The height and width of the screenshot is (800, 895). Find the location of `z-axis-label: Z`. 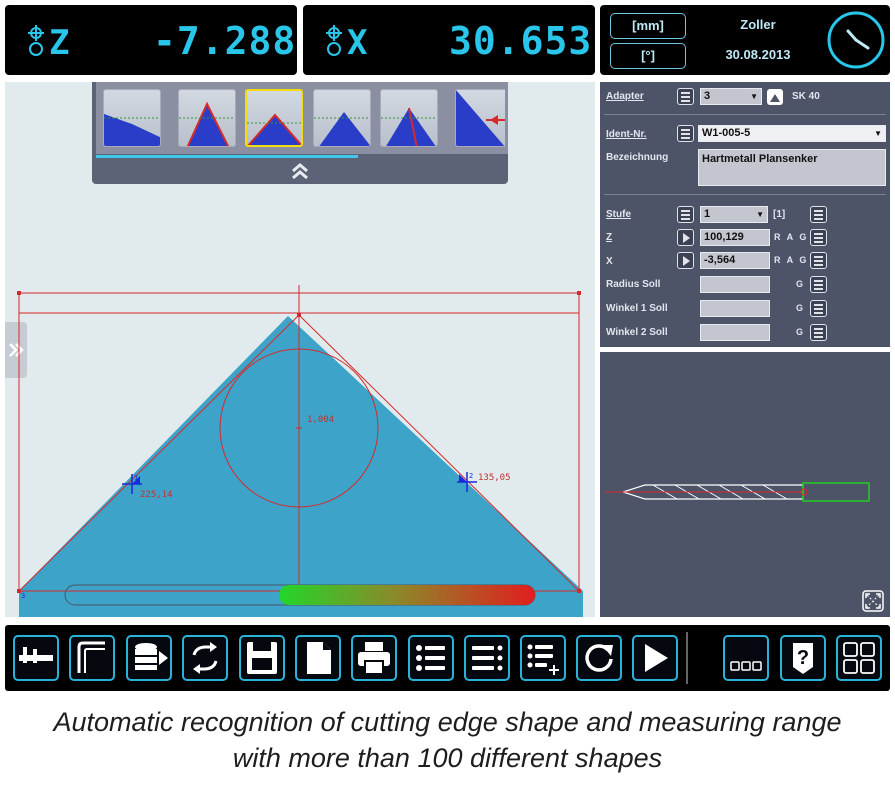

z-axis-label: Z is located at coordinates (59, 43).